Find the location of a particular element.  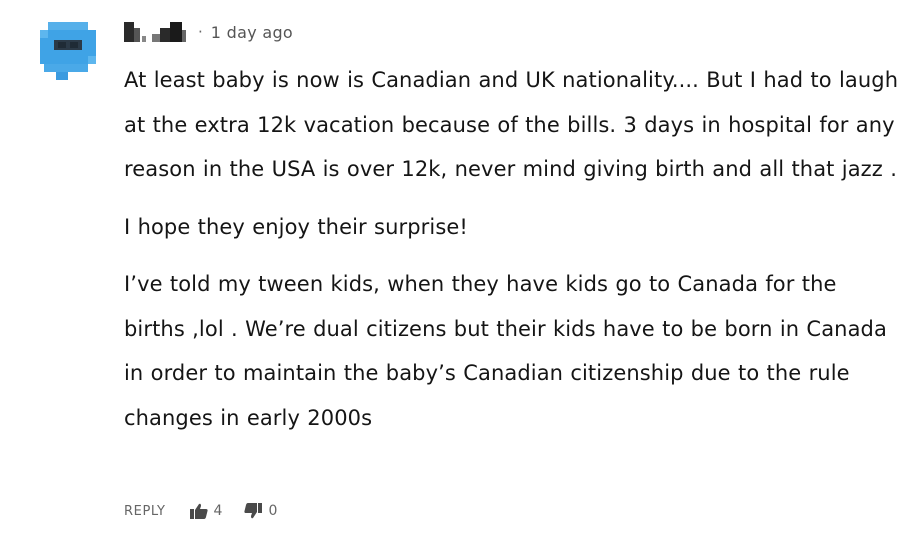

comment-actions: REPLY 4 0 is located at coordinates (211, 511).